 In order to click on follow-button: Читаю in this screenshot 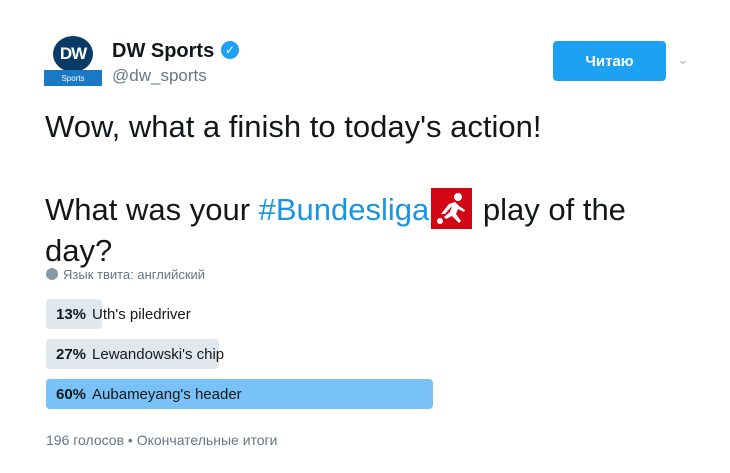, I will do `click(609, 61)`.